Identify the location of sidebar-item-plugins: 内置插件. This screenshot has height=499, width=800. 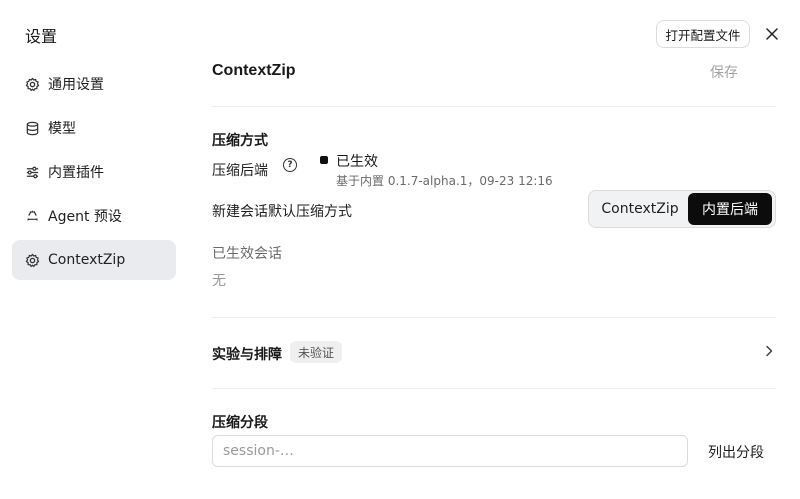
(94, 172).